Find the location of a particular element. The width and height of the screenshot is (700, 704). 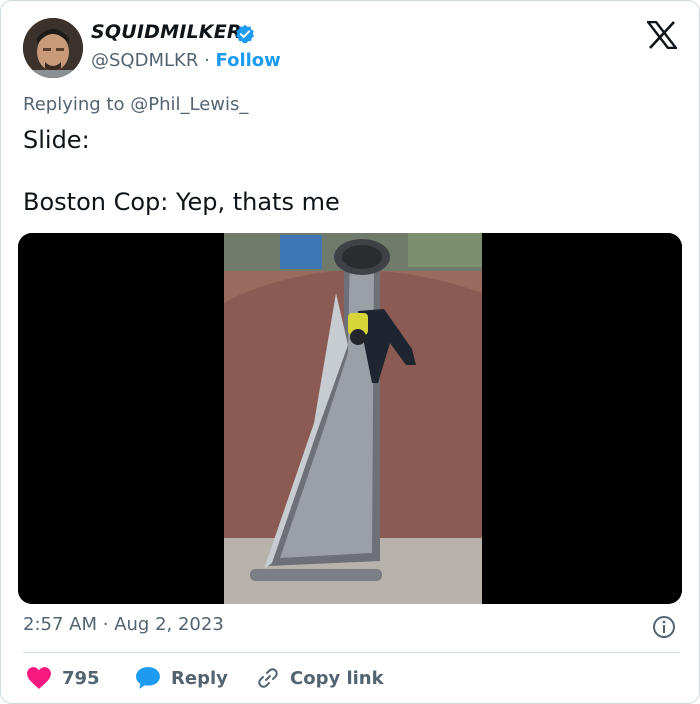

reply-label: Reply is located at coordinates (199, 678).